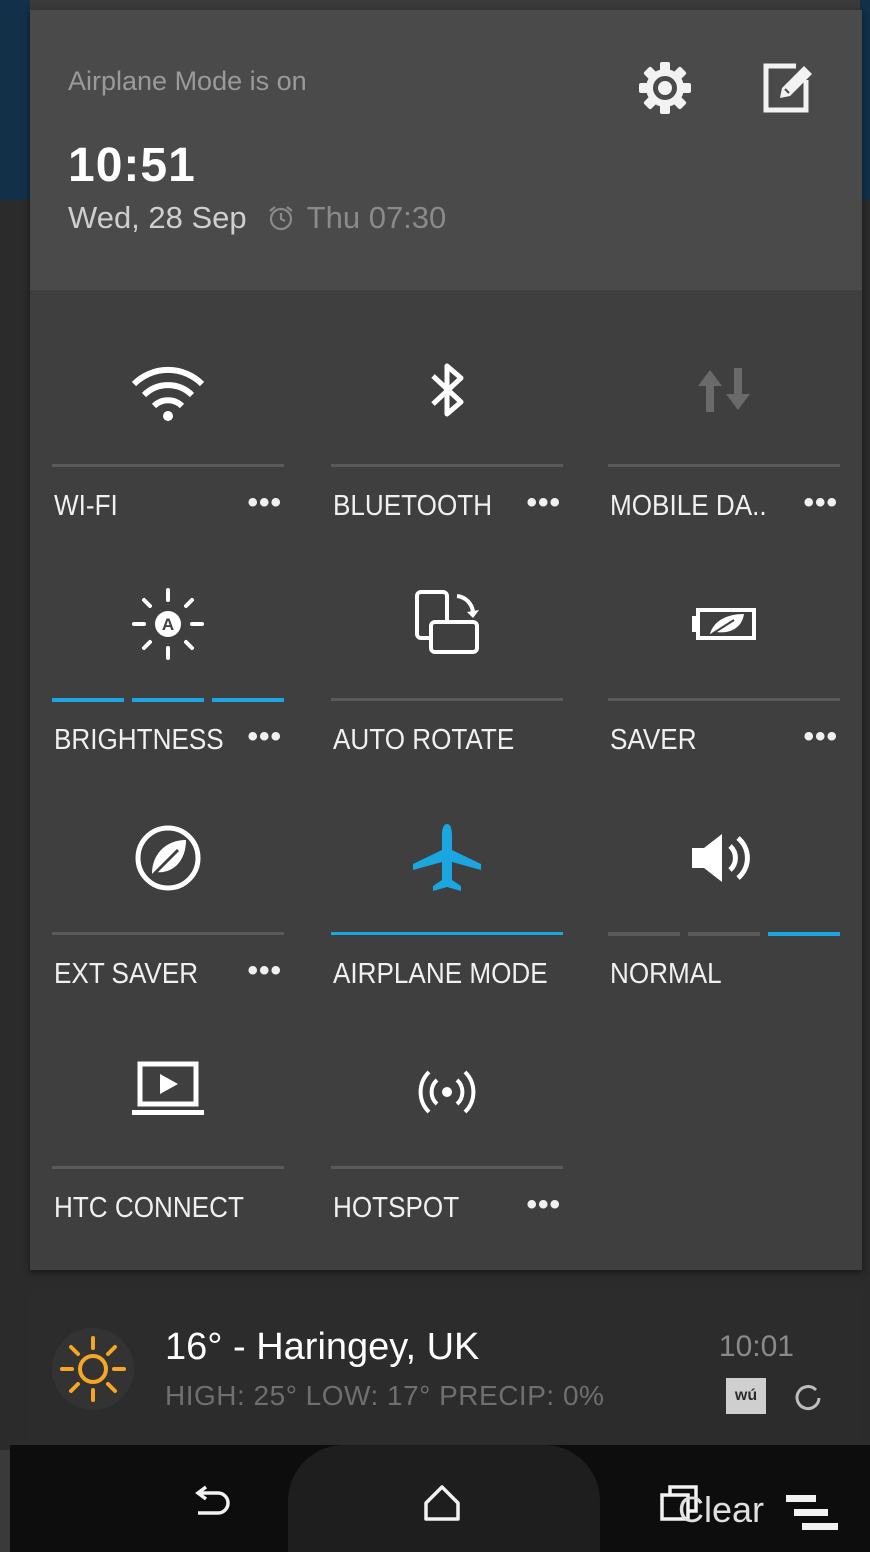 The image size is (870, 1552). What do you see at coordinates (447, 1092) in the screenshot?
I see `hotspot-icon` at bounding box center [447, 1092].